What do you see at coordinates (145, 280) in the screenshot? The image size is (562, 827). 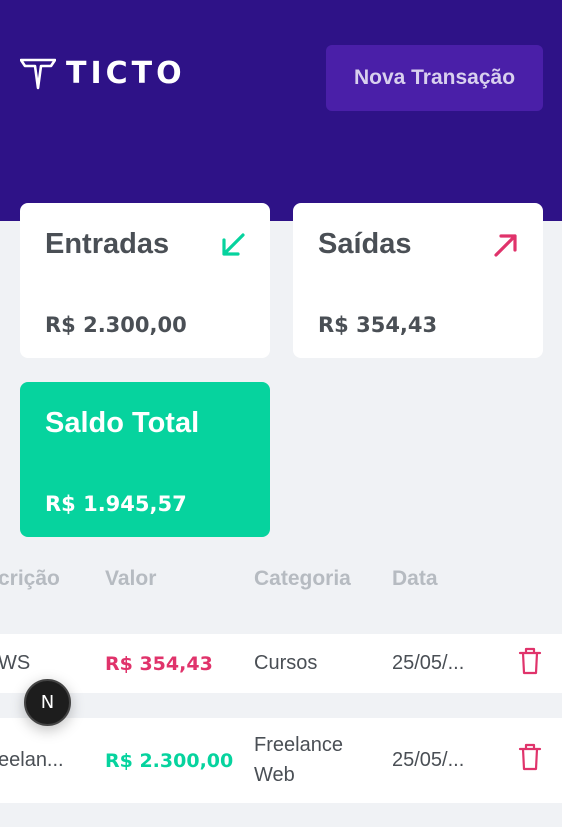 I see `income-card: Entradas R$ 2.300,00` at bounding box center [145, 280].